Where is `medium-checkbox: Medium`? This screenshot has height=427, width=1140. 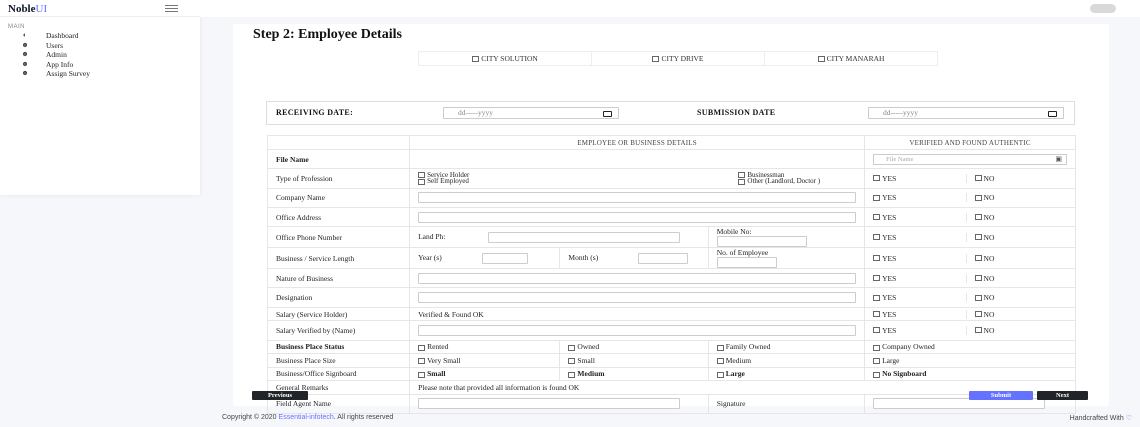
medium-checkbox: Medium is located at coordinates (786, 360).